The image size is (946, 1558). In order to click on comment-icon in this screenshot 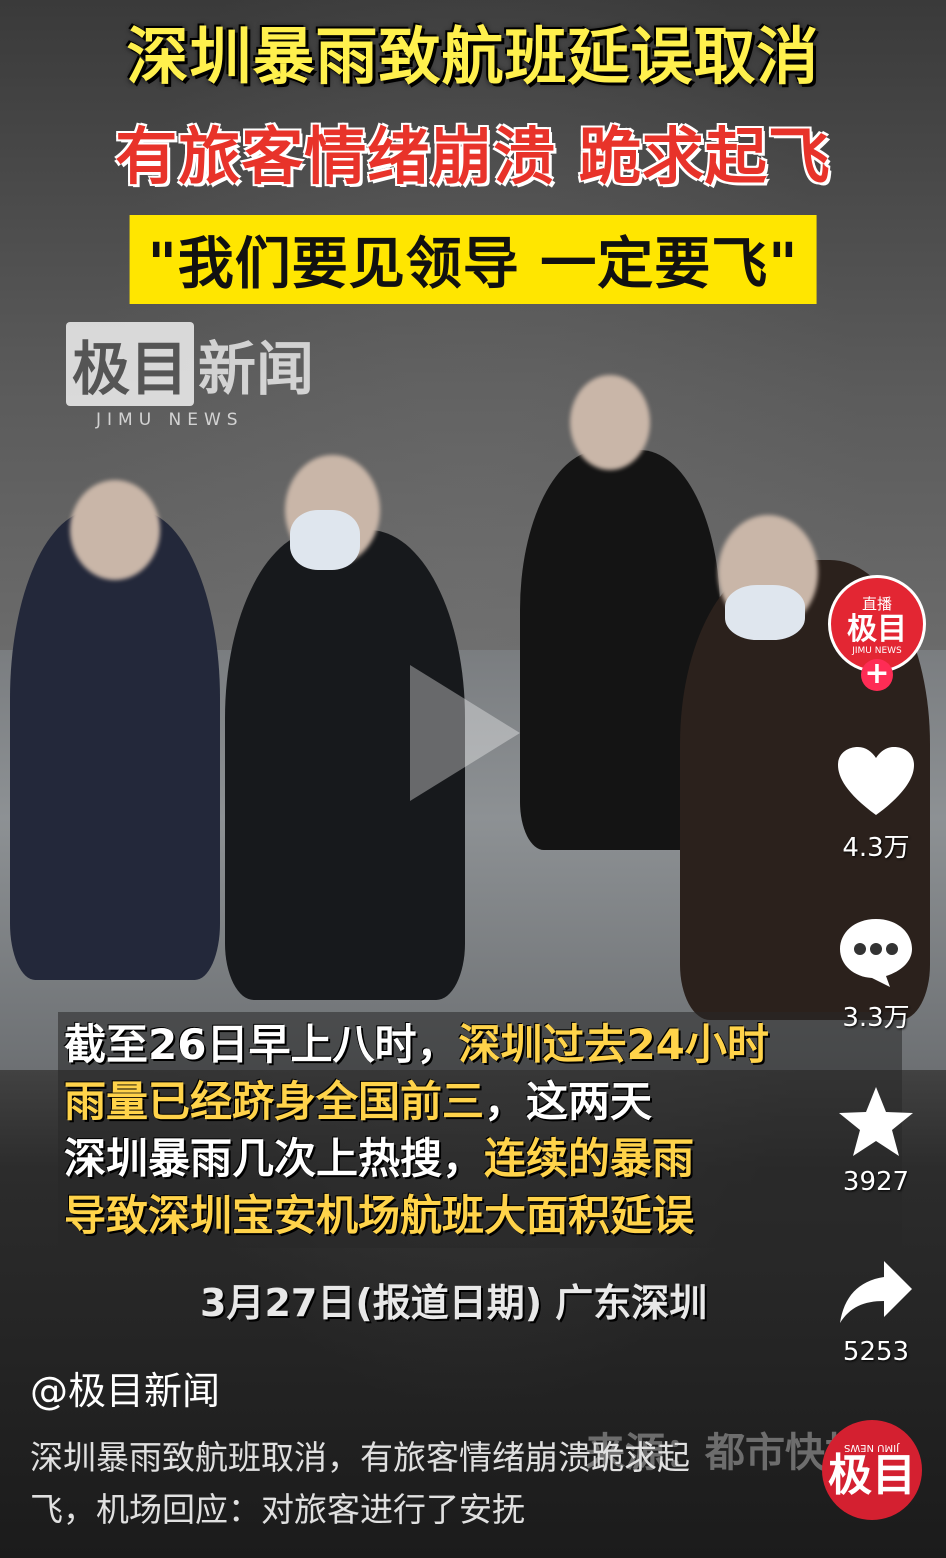, I will do `click(876, 953)`.